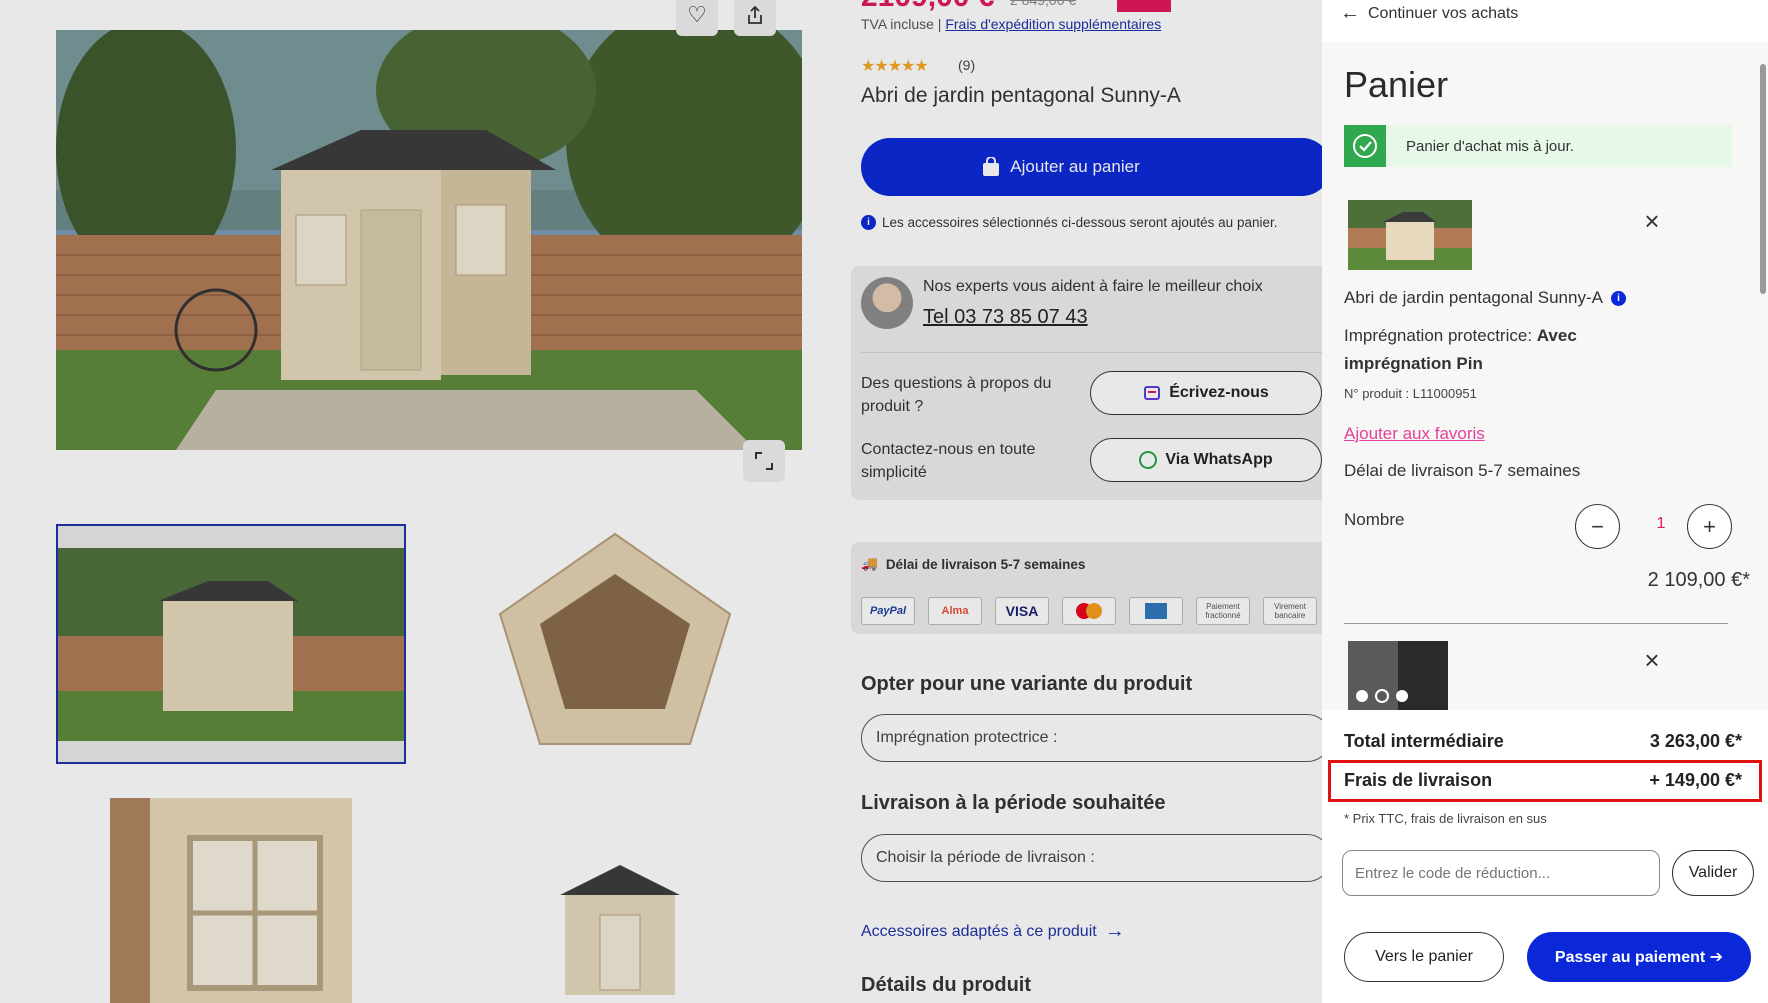 Image resolution: width=1768 pixels, height=1003 pixels. I want to click on truck-icon: 🚚, so click(869, 563).